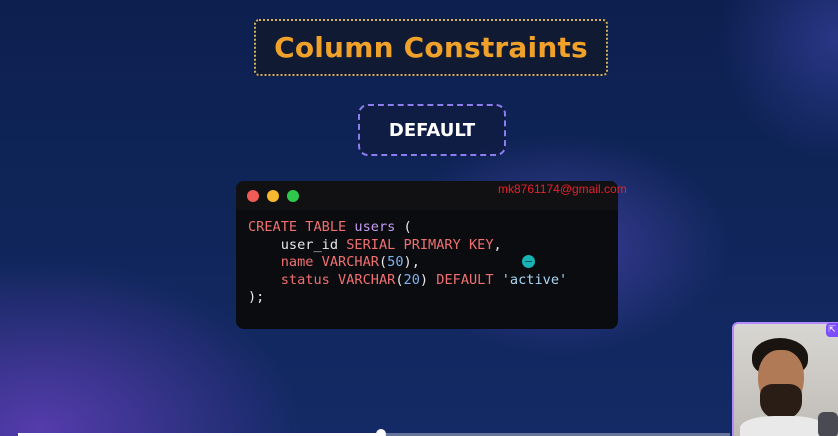 Image resolution: width=838 pixels, height=436 pixels. I want to click on code-line: CREATE TABLE users (, so click(407, 228).